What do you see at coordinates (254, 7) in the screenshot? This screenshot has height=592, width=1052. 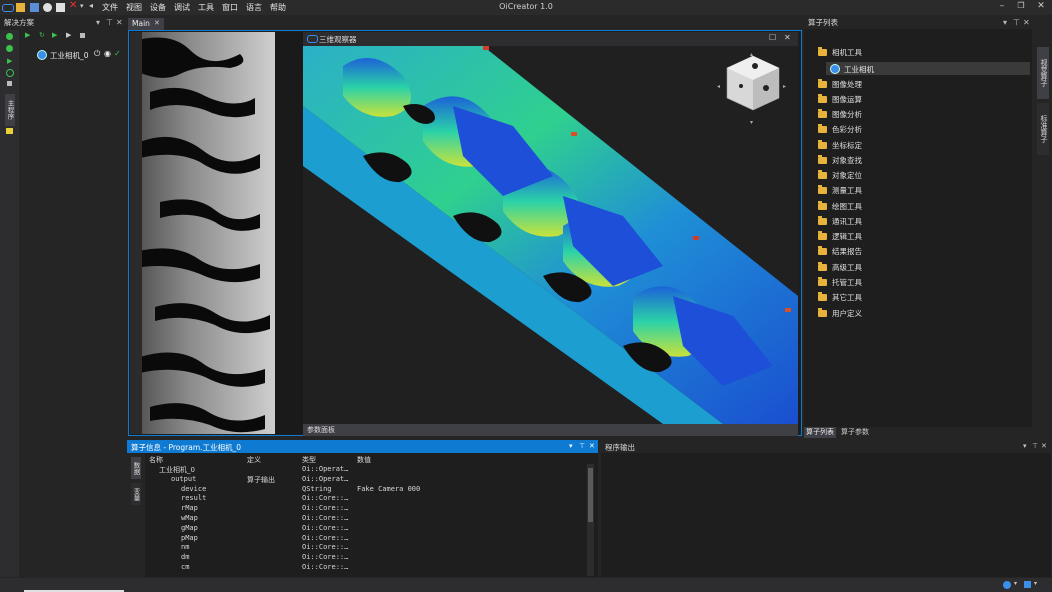 I see `menu-language: 语言` at bounding box center [254, 7].